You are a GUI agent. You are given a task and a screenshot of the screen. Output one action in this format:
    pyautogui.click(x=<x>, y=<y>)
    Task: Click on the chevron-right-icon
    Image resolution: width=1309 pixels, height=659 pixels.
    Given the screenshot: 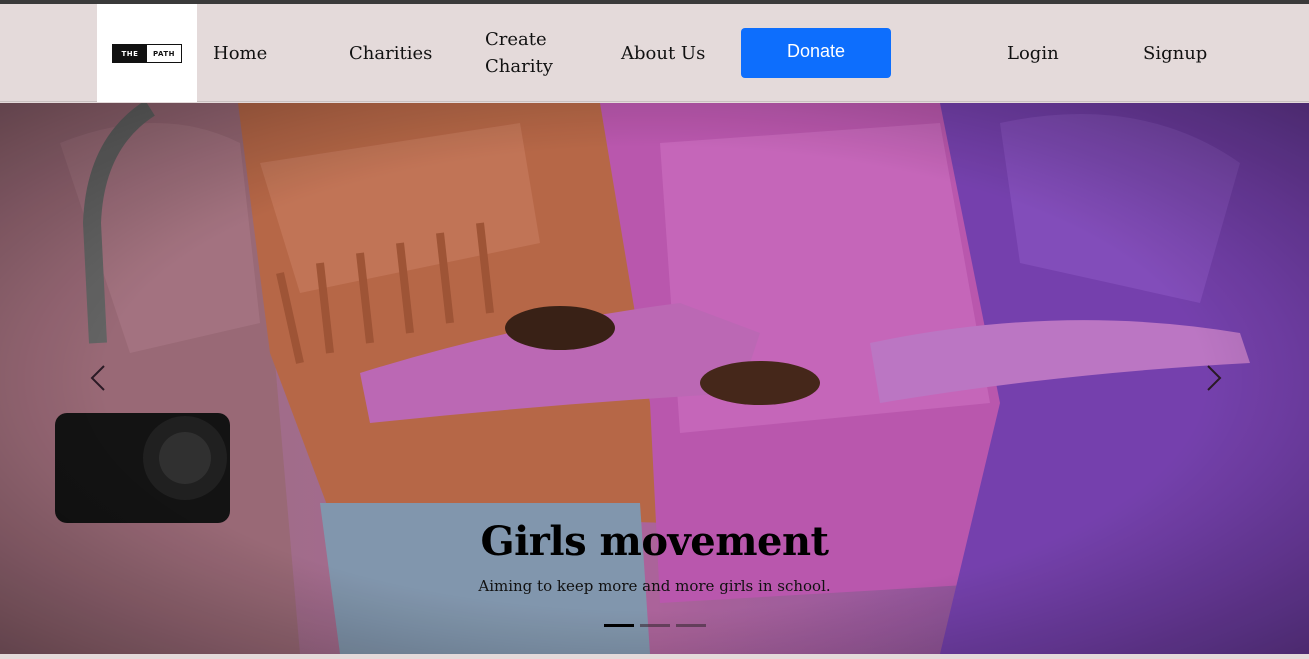 What is the action you would take?
    pyautogui.click(x=1214, y=378)
    